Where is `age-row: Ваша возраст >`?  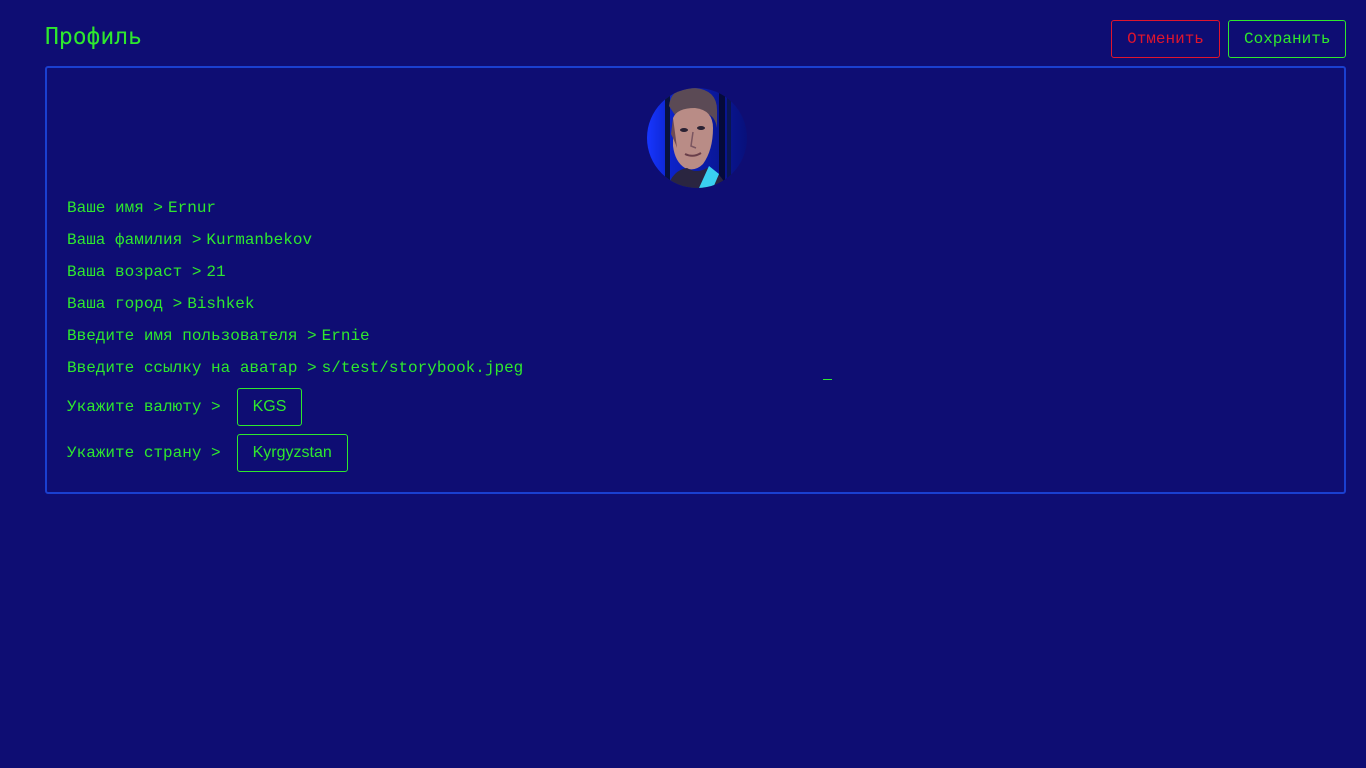
age-row: Ваша возраст > is located at coordinates (337, 272).